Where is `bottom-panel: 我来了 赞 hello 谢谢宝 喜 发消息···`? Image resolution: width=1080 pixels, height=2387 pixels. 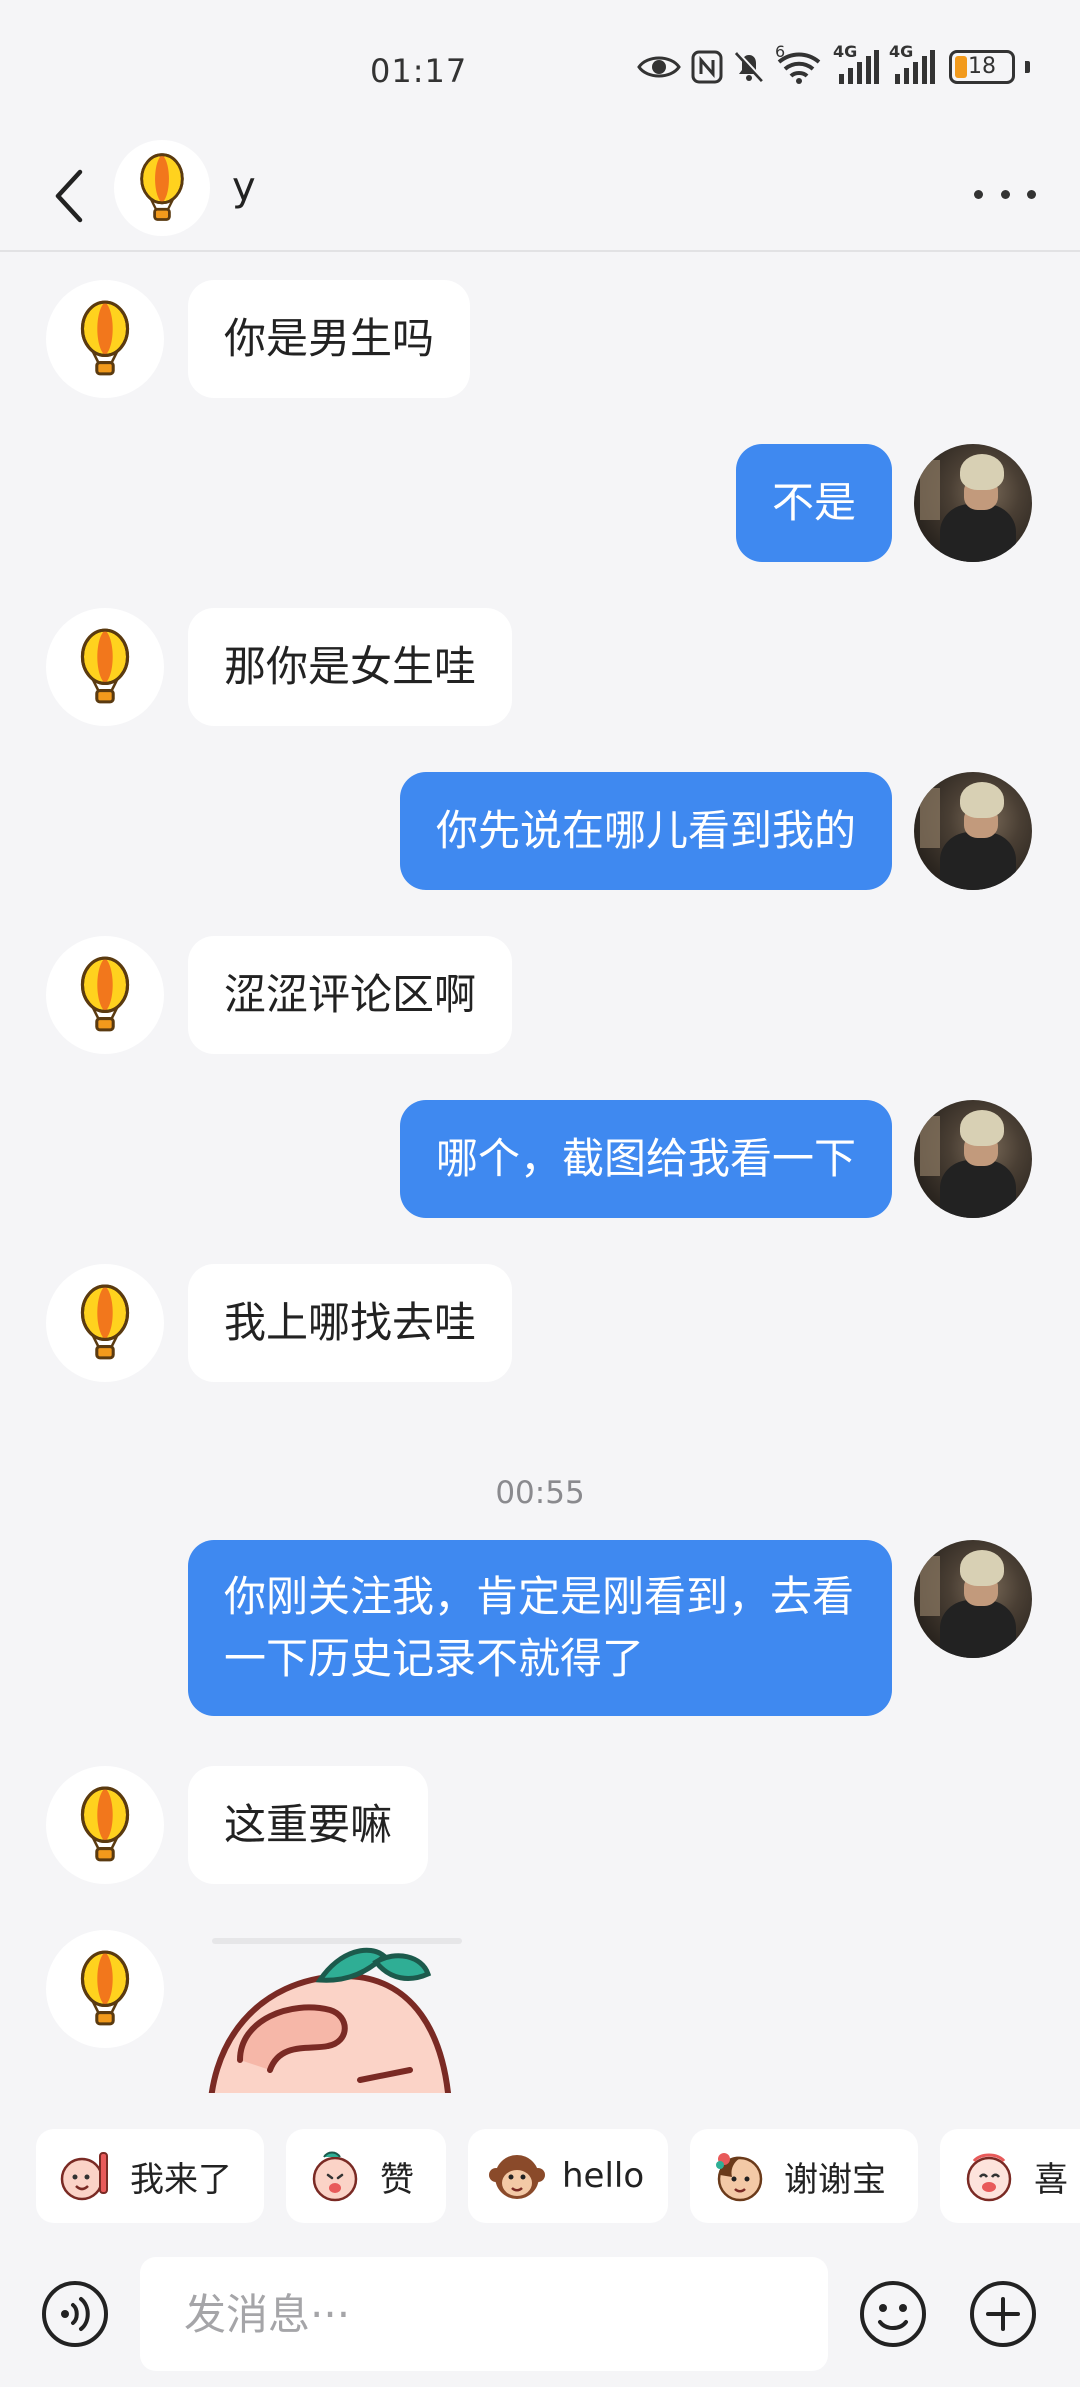
bottom-panel: 我来了 赞 hello 谢谢宝 喜 发消息··· is located at coordinates (540, 2240).